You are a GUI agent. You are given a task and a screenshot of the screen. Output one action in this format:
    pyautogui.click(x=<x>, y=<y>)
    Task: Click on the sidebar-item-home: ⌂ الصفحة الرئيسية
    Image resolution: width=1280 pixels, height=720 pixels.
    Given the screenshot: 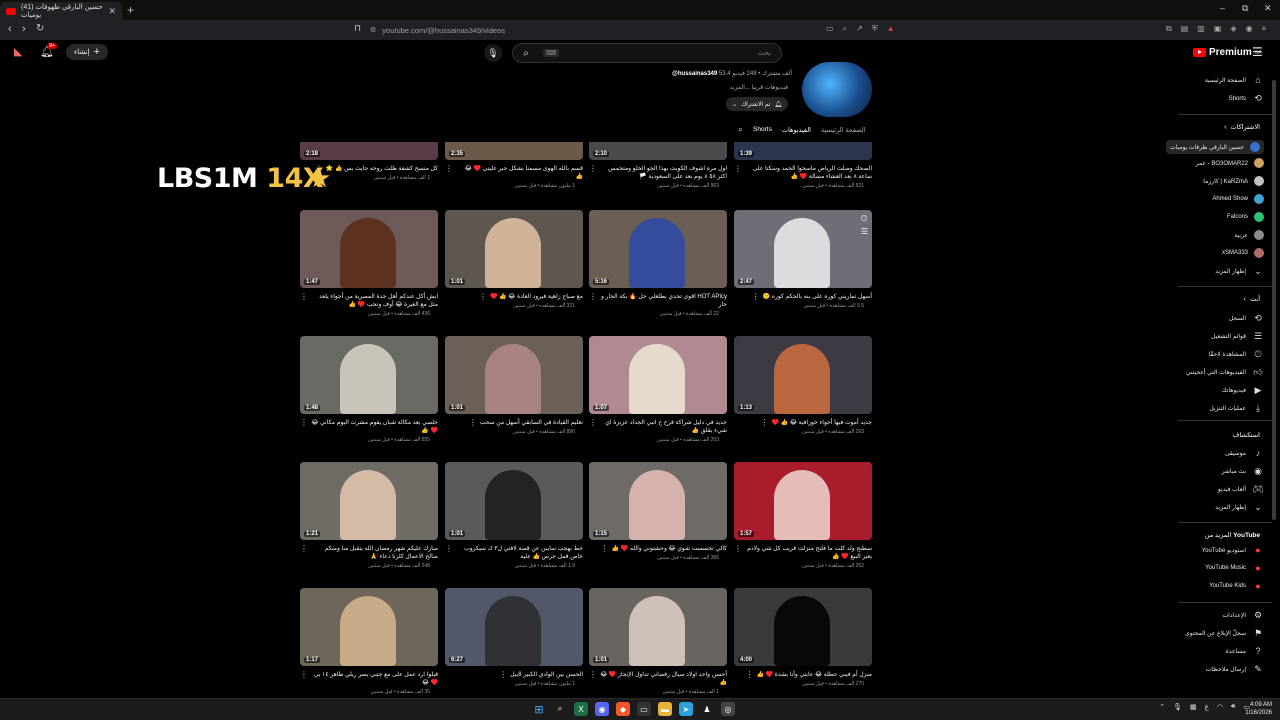 What is the action you would take?
    pyautogui.click(x=1234, y=80)
    